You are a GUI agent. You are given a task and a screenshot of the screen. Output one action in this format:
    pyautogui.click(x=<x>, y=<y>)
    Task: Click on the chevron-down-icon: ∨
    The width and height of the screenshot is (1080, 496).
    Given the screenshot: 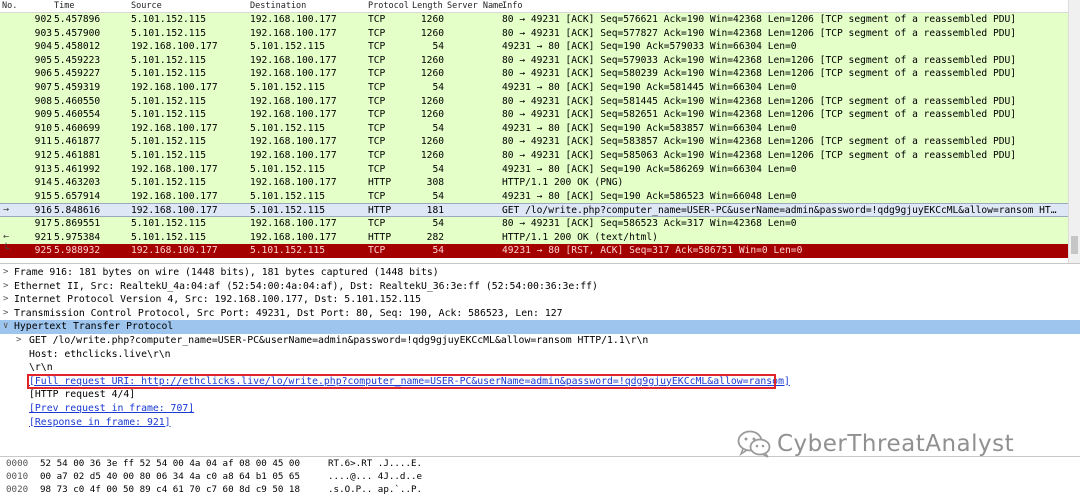 What is the action you would take?
    pyautogui.click(x=5, y=327)
    